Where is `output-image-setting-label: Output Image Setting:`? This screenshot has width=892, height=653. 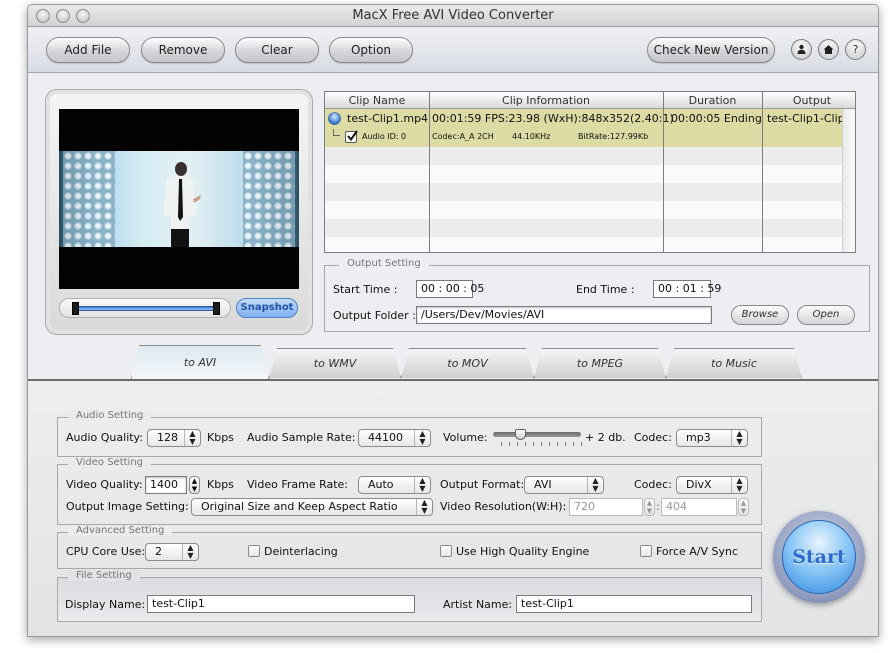 output-image-setting-label: Output Image Setting: is located at coordinates (127, 506).